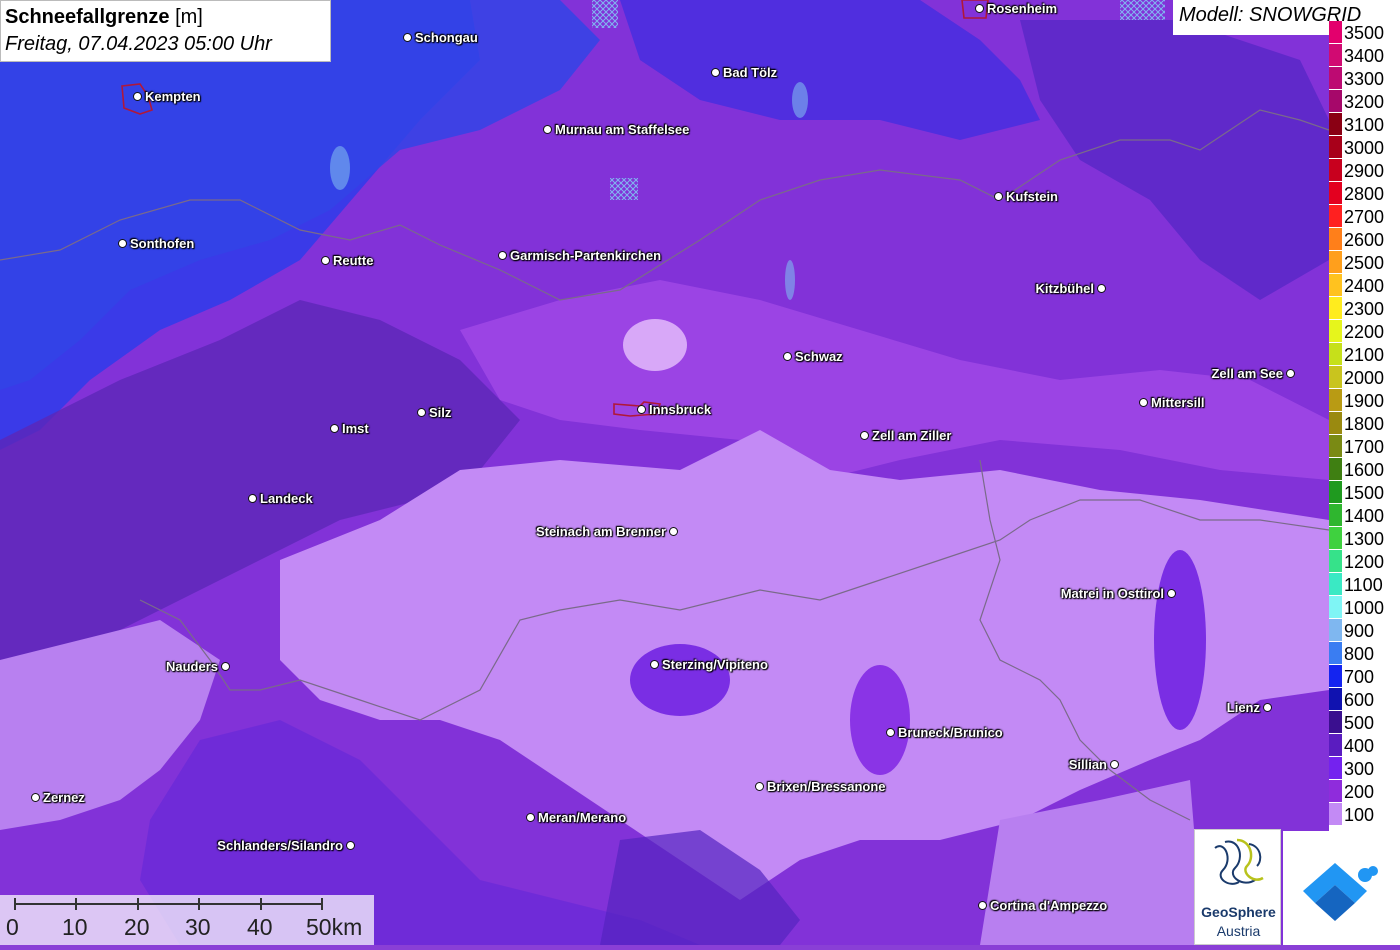 This screenshot has width=1400, height=950. I want to click on city-name: Lienz, so click(1243, 707).